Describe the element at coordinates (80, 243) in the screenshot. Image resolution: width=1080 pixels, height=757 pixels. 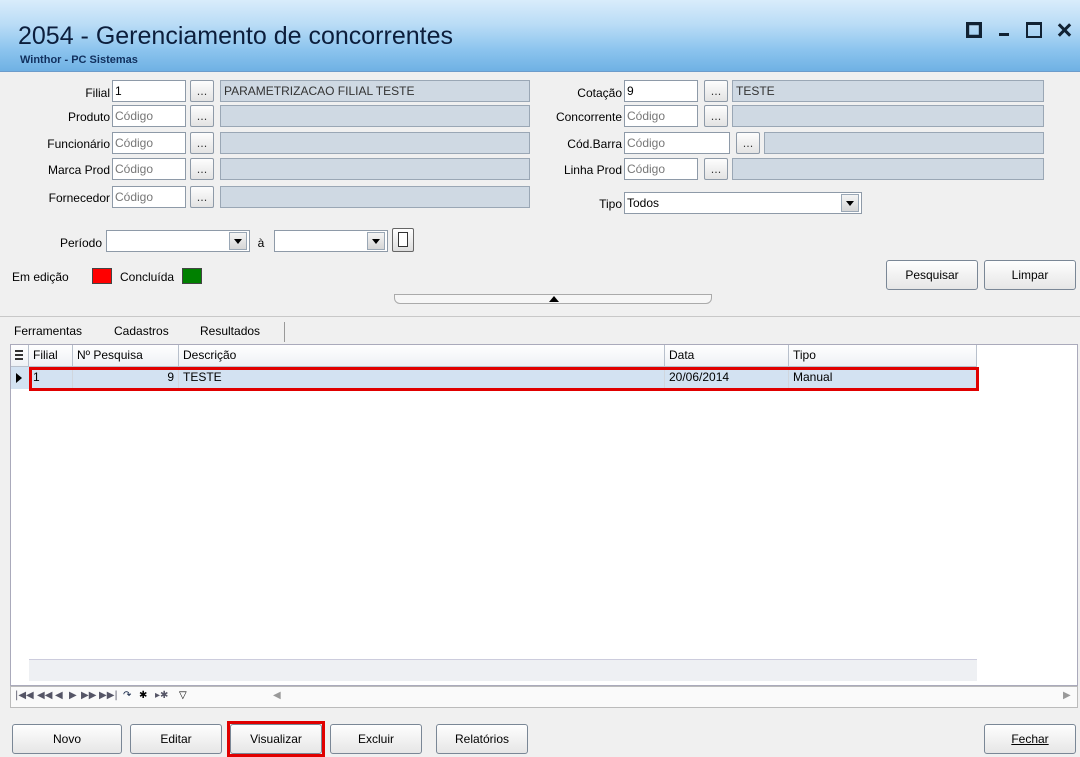
I see `periodo-label: Período` at that location.